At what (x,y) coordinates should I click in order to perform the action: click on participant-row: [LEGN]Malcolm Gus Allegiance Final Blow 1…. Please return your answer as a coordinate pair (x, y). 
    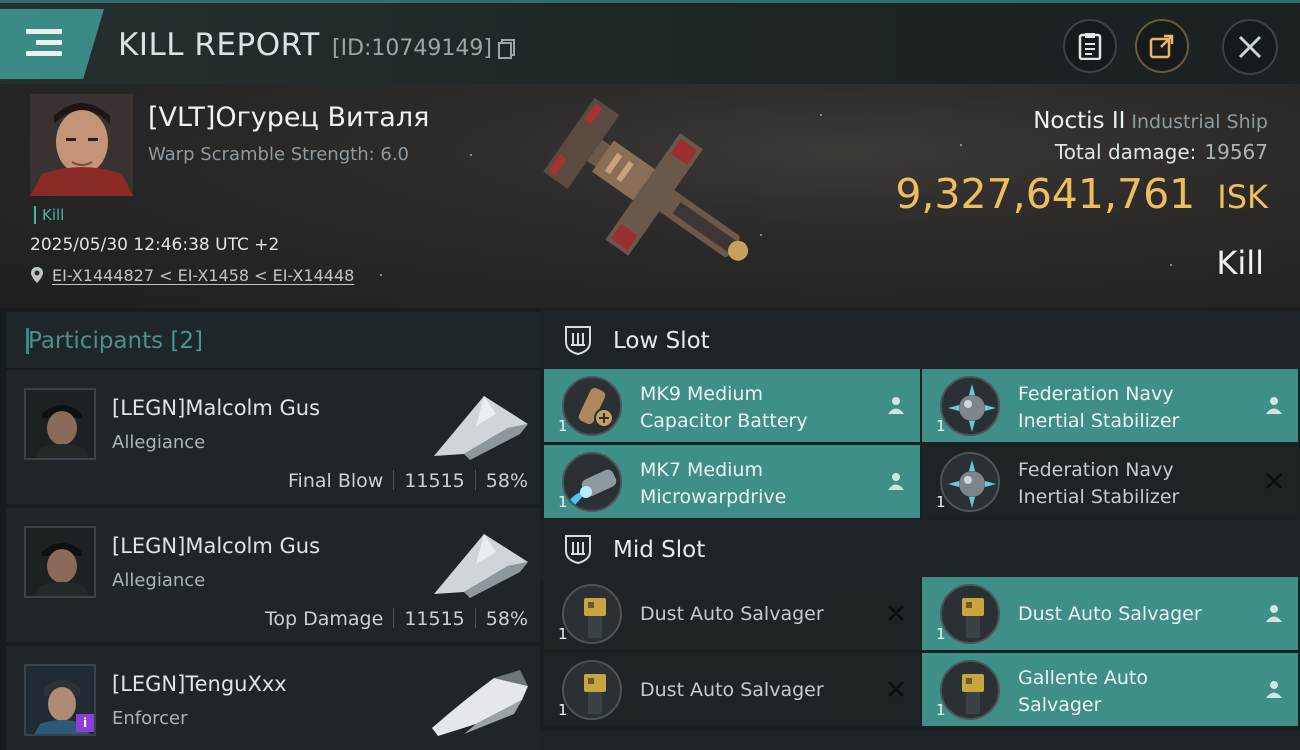
    Looking at the image, I should click on (273, 437).